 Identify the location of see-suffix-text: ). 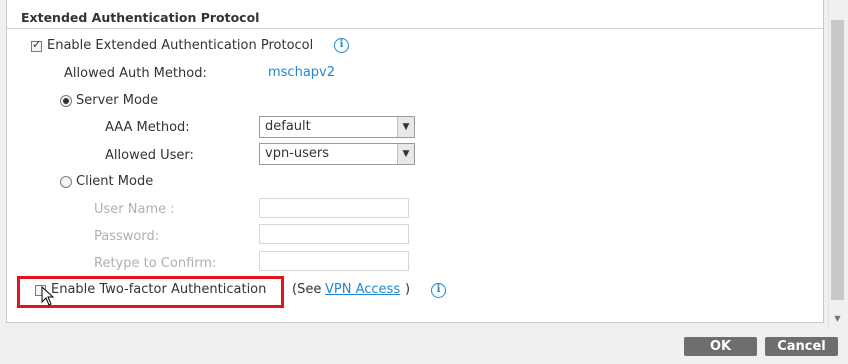
(408, 289).